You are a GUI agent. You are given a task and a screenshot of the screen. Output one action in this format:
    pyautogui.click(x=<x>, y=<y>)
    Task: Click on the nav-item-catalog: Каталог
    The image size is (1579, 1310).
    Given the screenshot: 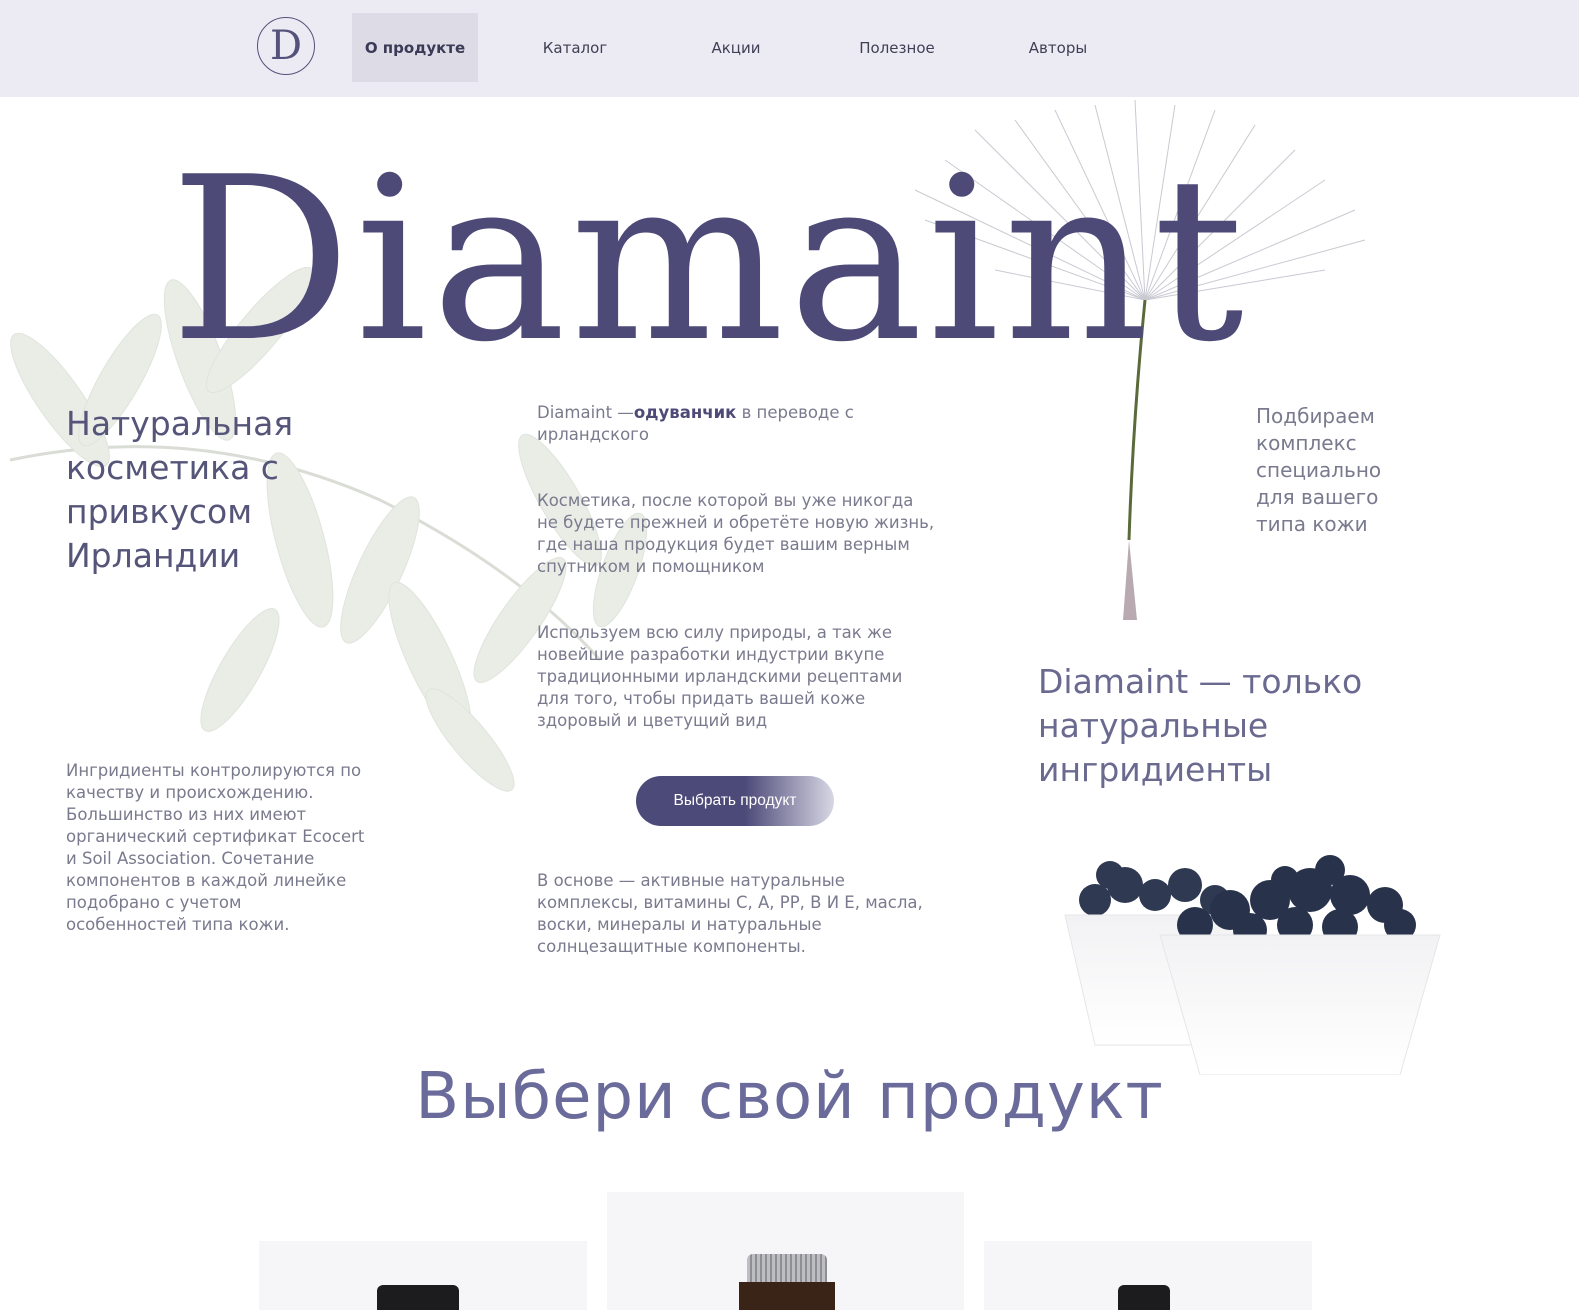 What is the action you would take?
    pyautogui.click(x=575, y=47)
    